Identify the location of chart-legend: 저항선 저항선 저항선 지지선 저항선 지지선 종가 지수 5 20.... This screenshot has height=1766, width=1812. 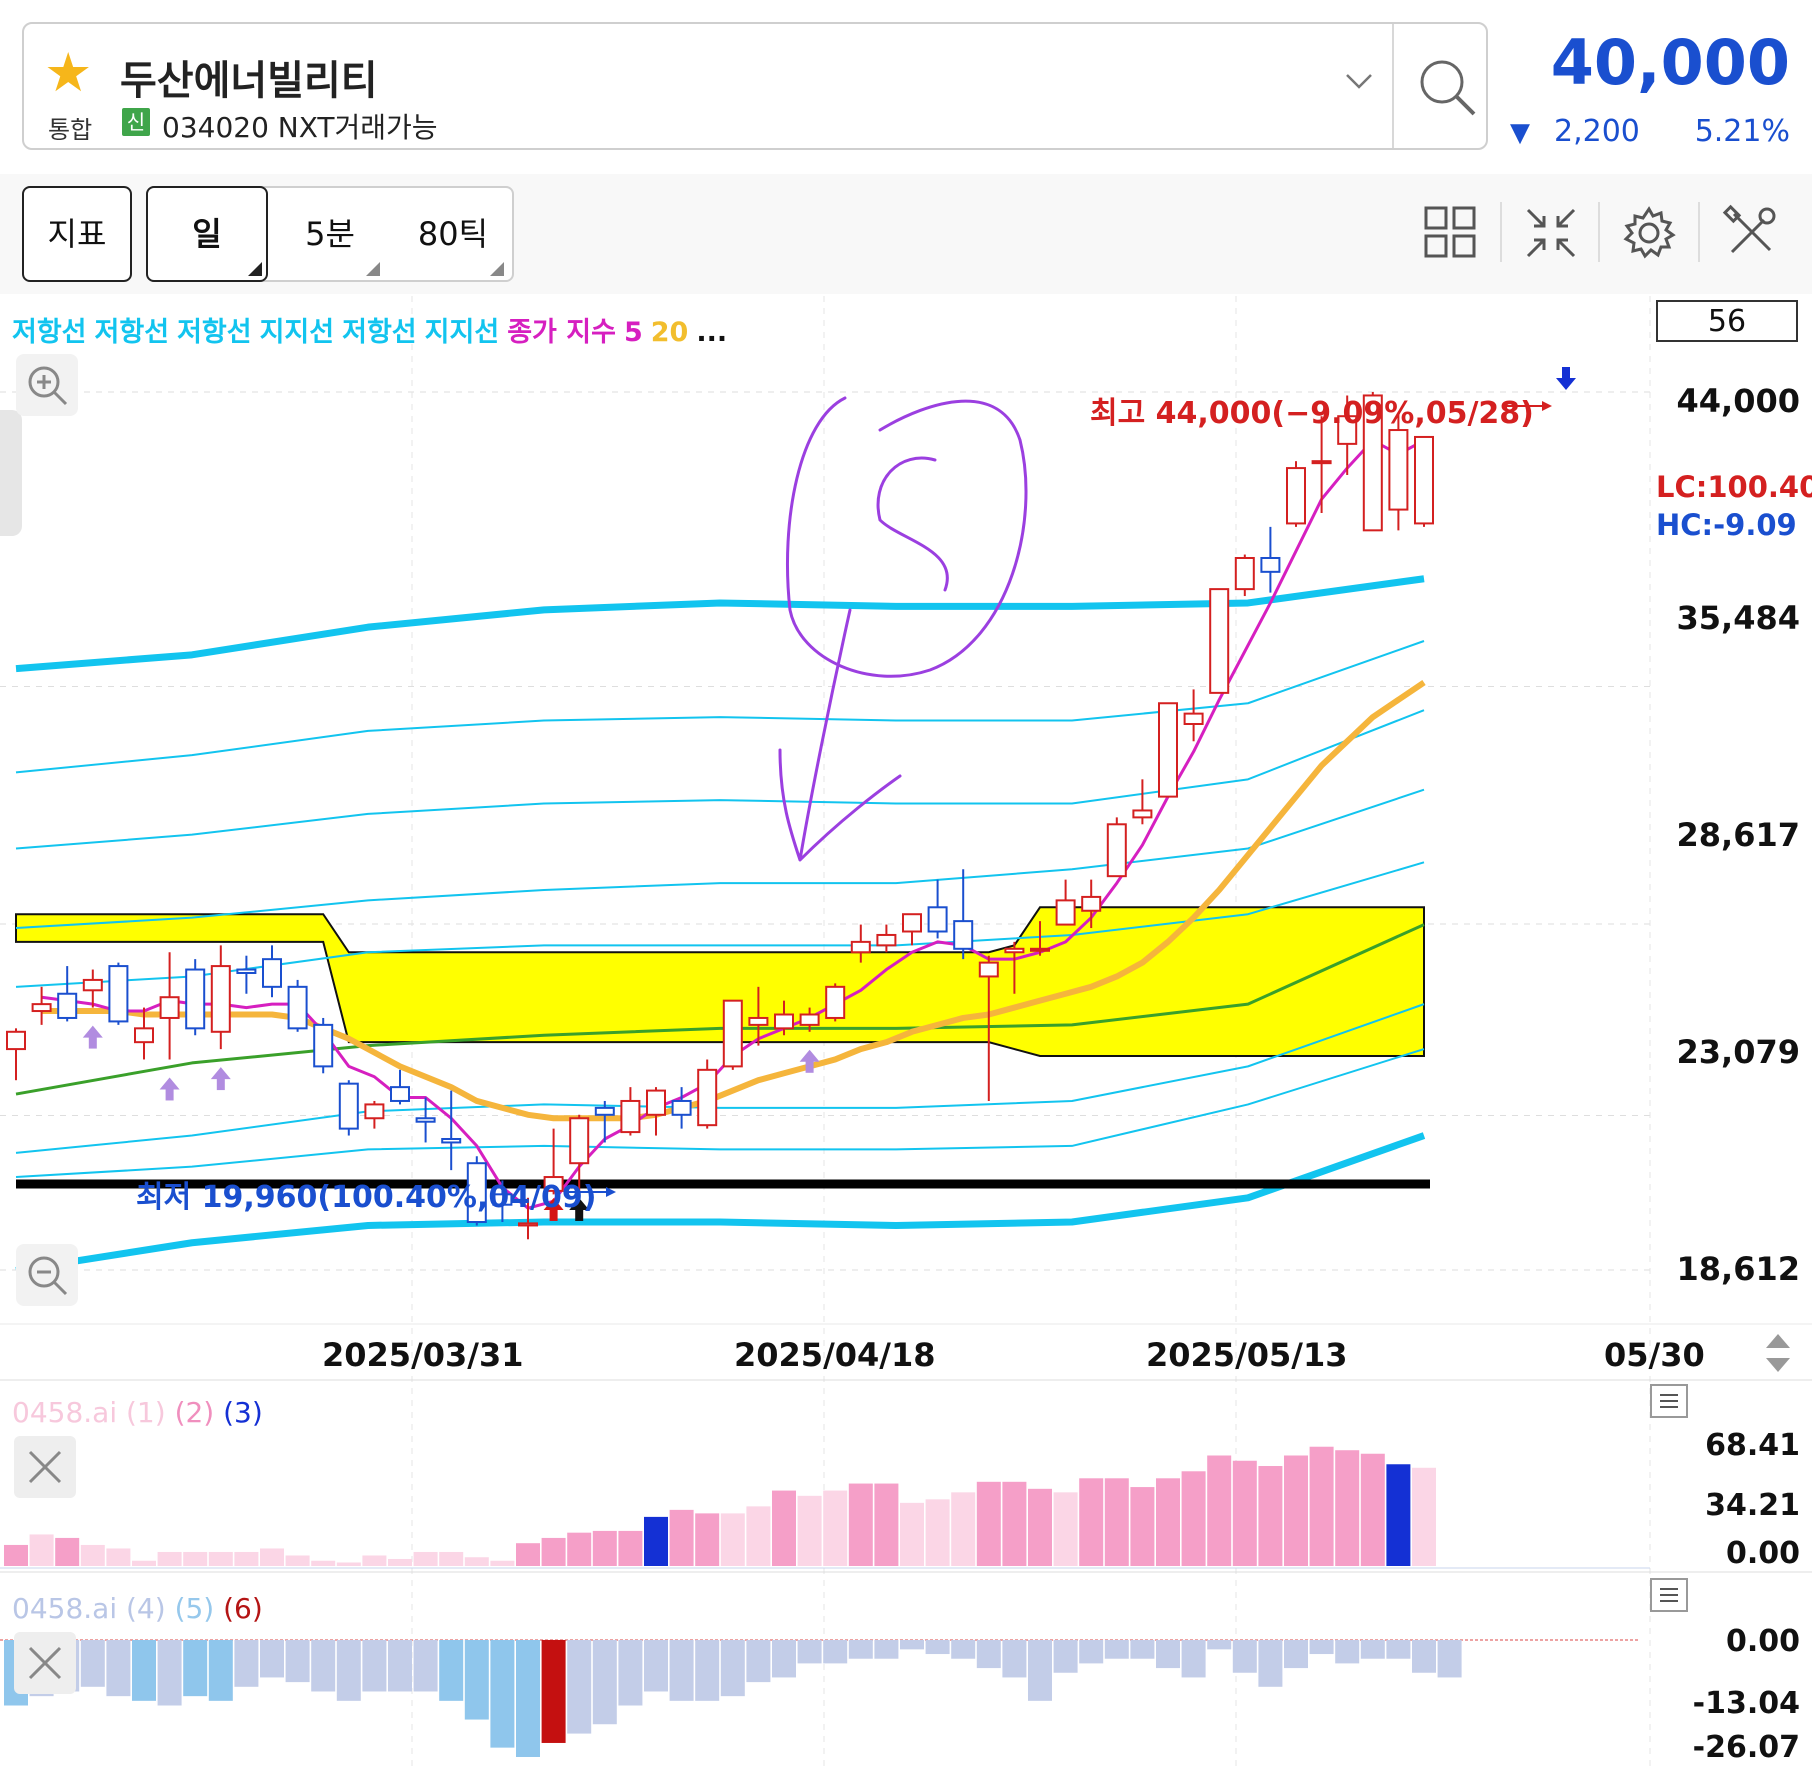
(373, 329).